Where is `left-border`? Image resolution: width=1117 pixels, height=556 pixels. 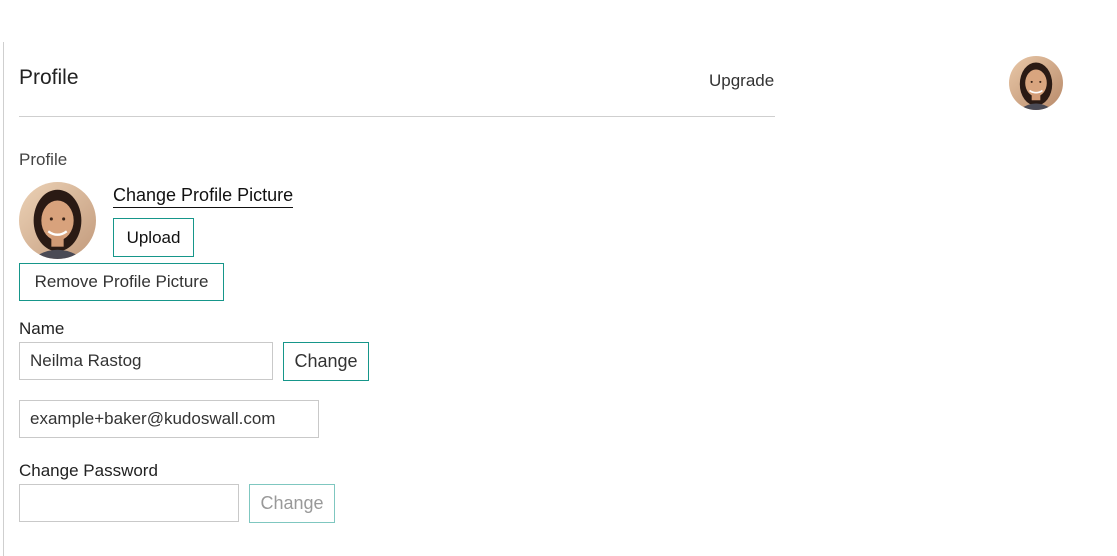
left-border is located at coordinates (3, 299).